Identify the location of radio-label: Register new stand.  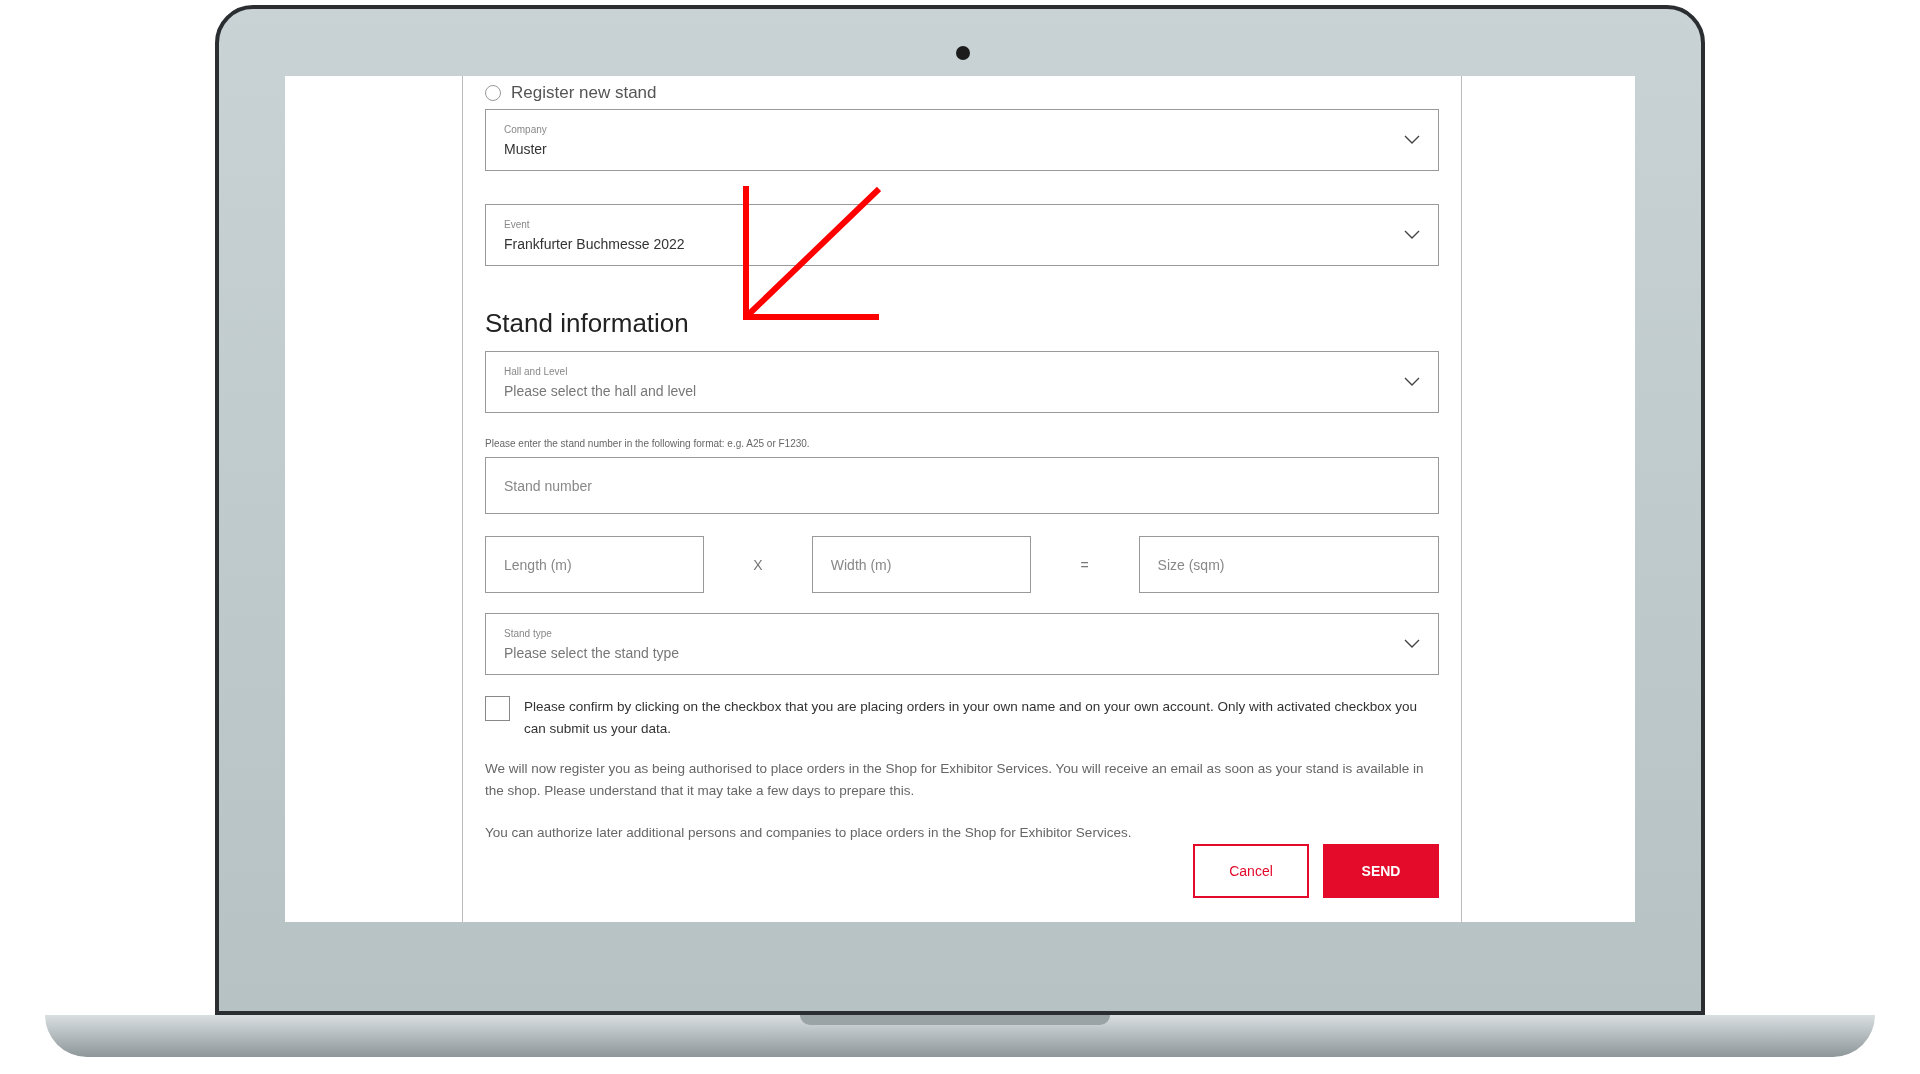
(584, 93).